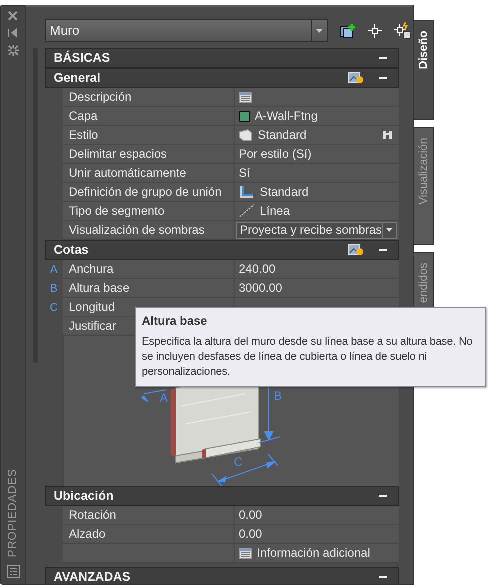  Describe the element at coordinates (93, 577) in the screenshot. I see `section-title: AVANZADAS` at that location.